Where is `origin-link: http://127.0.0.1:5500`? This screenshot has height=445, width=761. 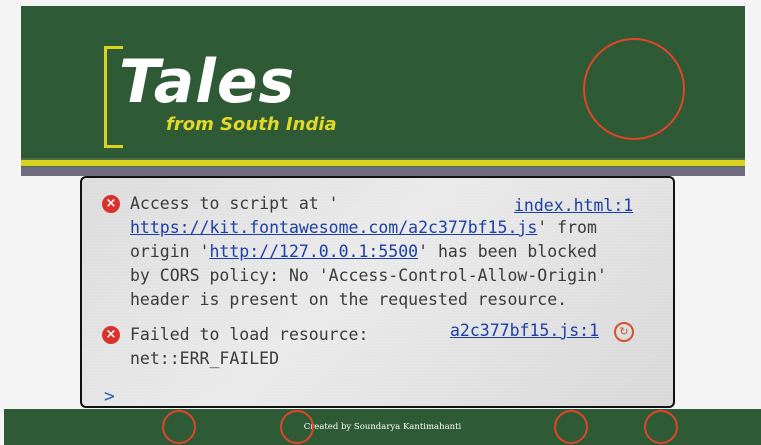
origin-link: http://127.0.0.1:5500 is located at coordinates (313, 251).